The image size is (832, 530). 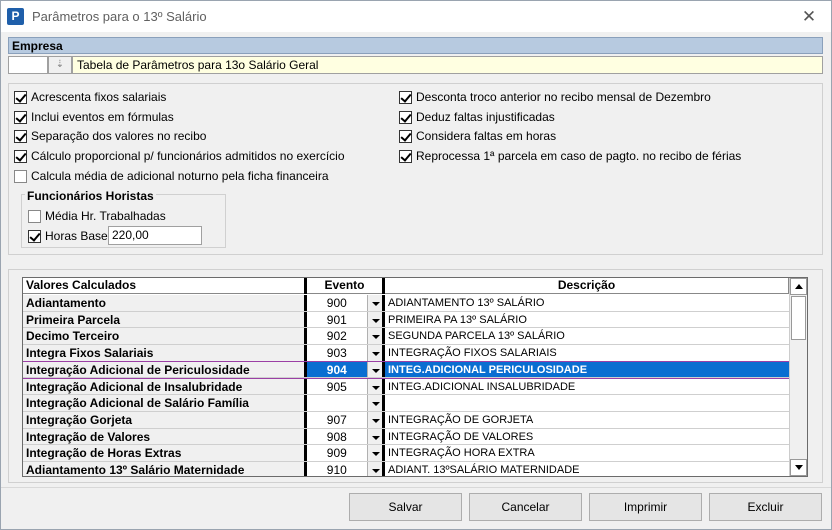 What do you see at coordinates (337, 353) in the screenshot?
I see `evento-value: 903` at bounding box center [337, 353].